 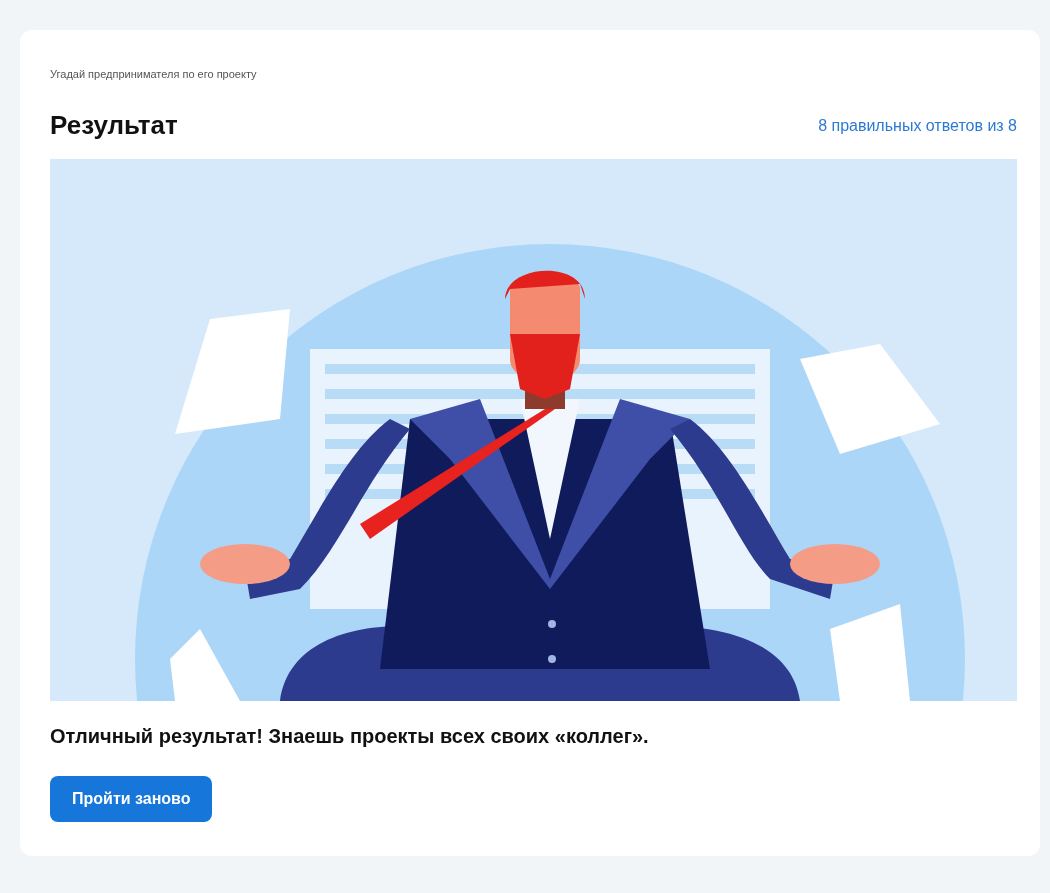 I want to click on result-title: Результат, so click(x=114, y=125).